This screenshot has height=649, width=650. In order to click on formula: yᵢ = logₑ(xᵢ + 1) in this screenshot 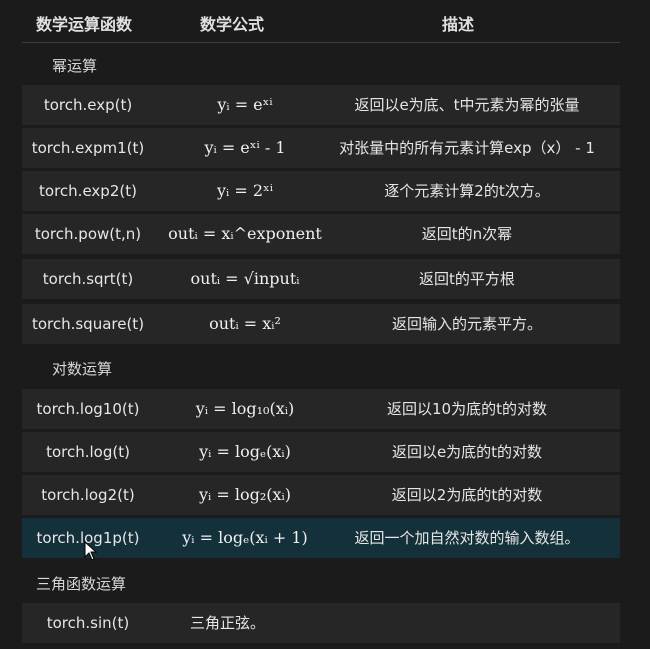, I will do `click(245, 537)`.